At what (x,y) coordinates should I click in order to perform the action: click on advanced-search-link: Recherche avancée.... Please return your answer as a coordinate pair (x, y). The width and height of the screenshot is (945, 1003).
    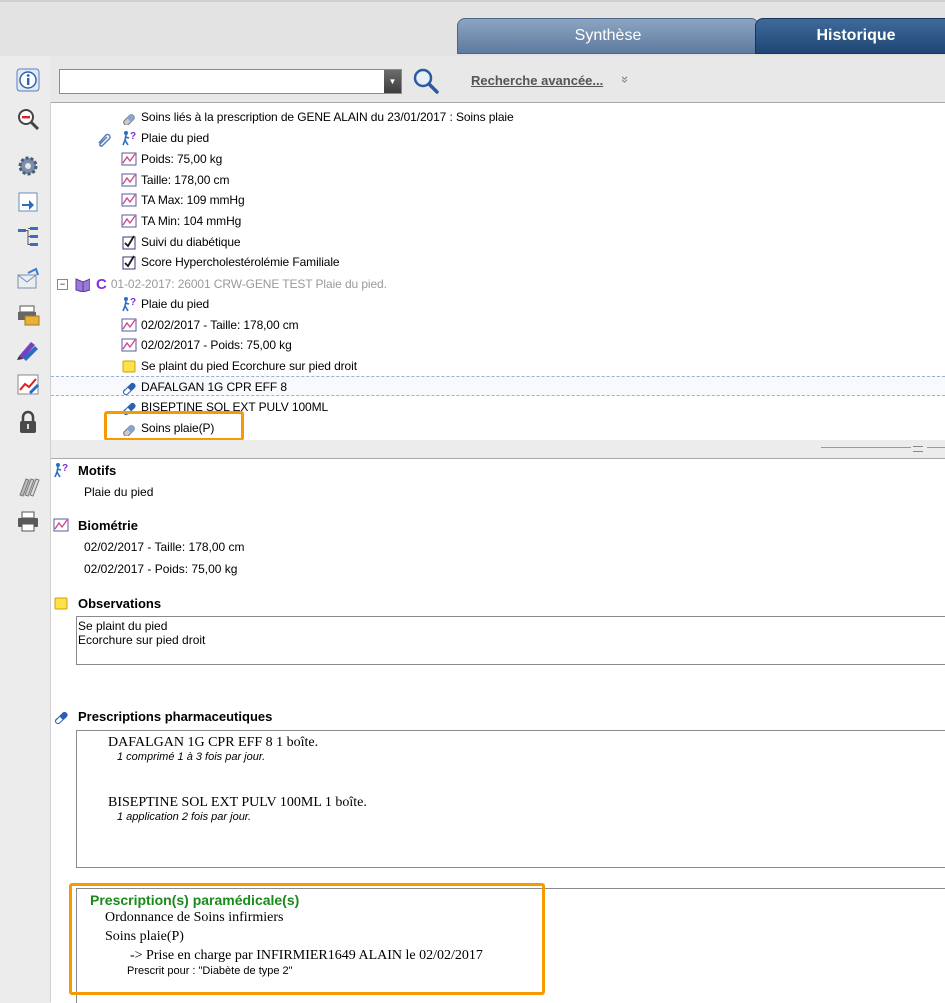
    Looking at the image, I should click on (537, 80).